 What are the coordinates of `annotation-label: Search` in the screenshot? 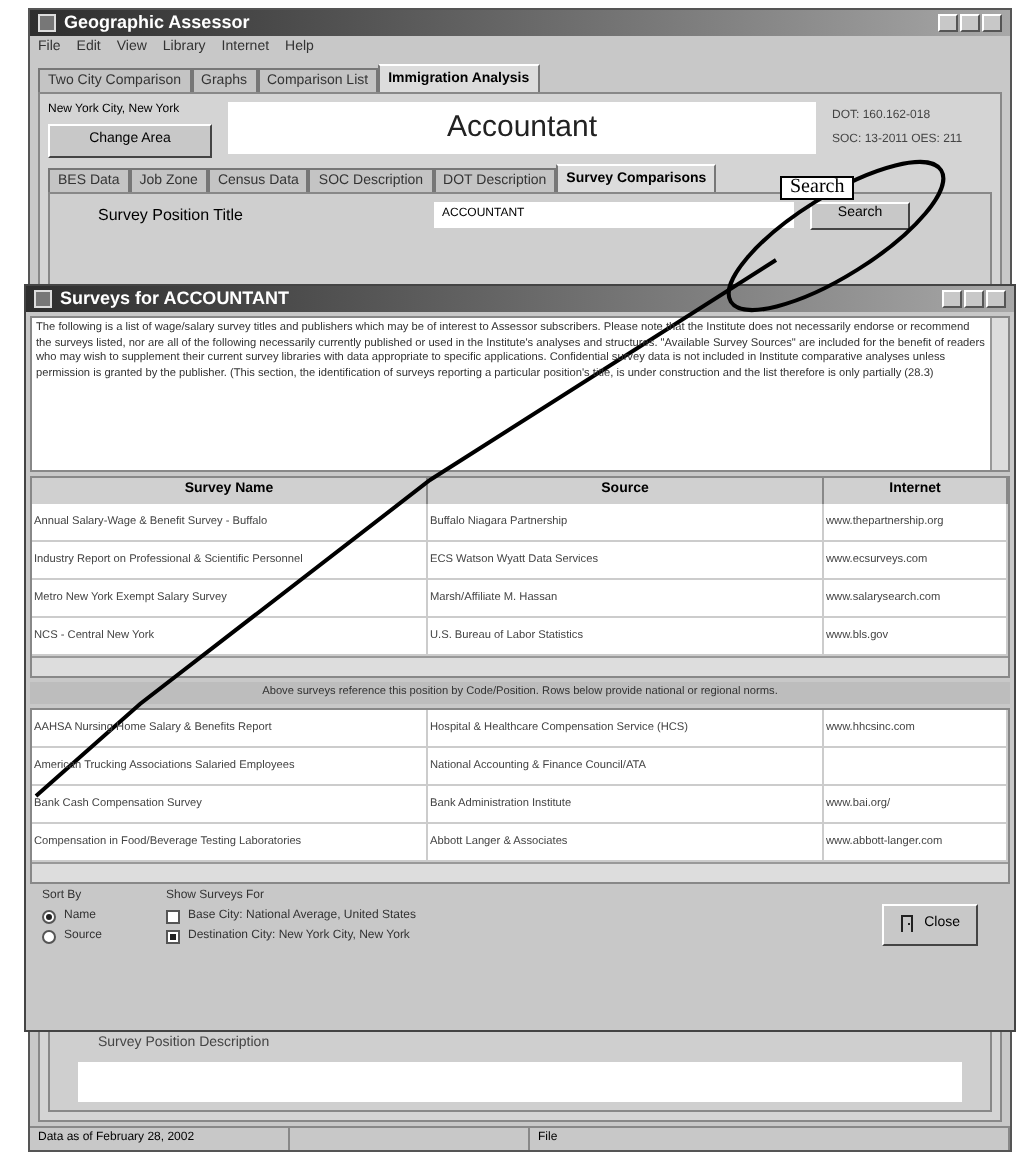 It's located at (817, 188).